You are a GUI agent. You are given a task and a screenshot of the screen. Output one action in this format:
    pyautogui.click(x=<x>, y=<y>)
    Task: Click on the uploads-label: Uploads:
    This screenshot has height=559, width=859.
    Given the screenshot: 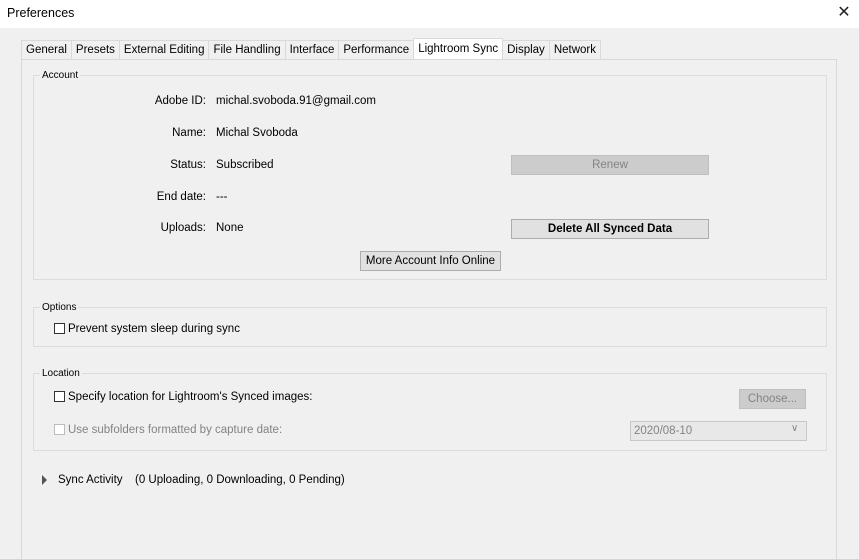 What is the action you would take?
    pyautogui.click(x=183, y=228)
    